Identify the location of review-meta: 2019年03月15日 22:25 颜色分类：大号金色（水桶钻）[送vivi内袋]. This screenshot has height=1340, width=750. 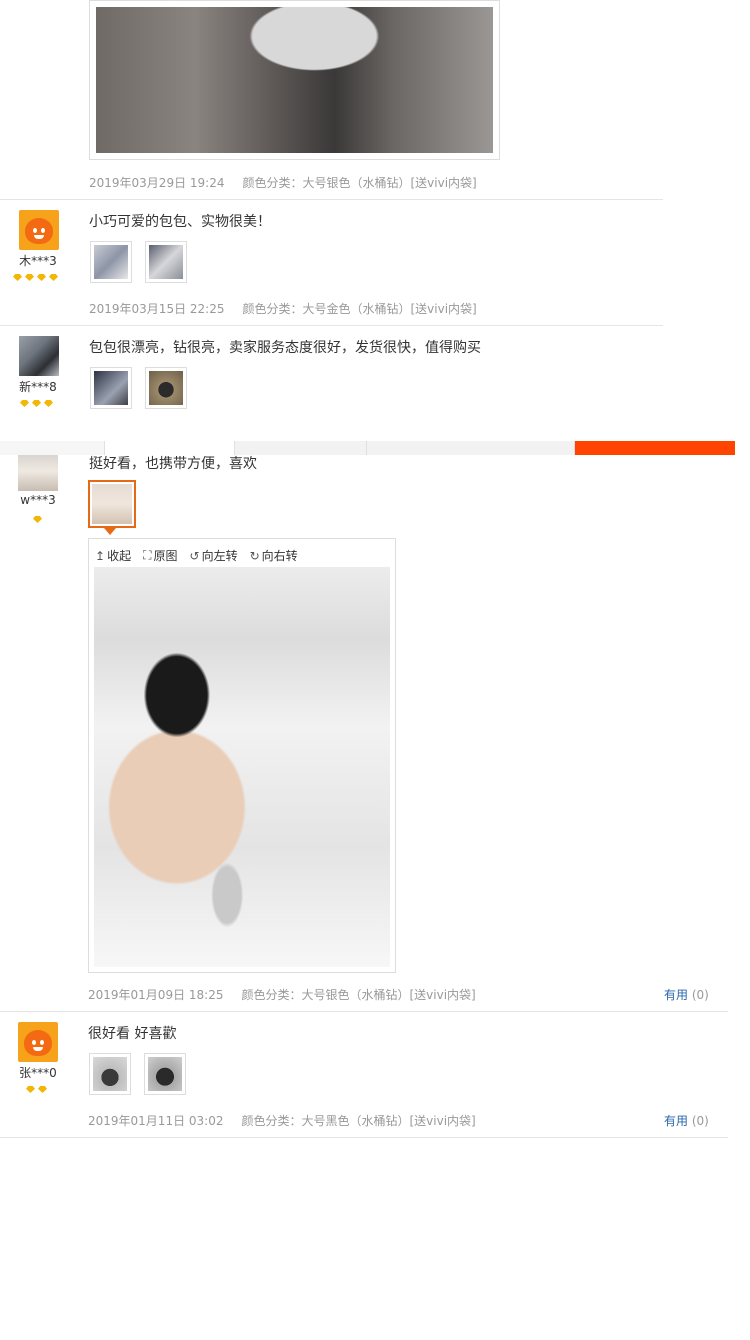
(283, 308).